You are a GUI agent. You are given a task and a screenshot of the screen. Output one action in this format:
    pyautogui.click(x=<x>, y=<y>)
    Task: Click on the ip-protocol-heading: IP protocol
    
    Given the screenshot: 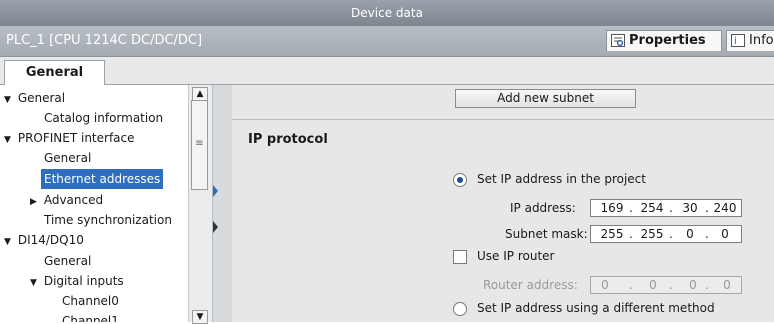 What is the action you would take?
    pyautogui.click(x=288, y=139)
    